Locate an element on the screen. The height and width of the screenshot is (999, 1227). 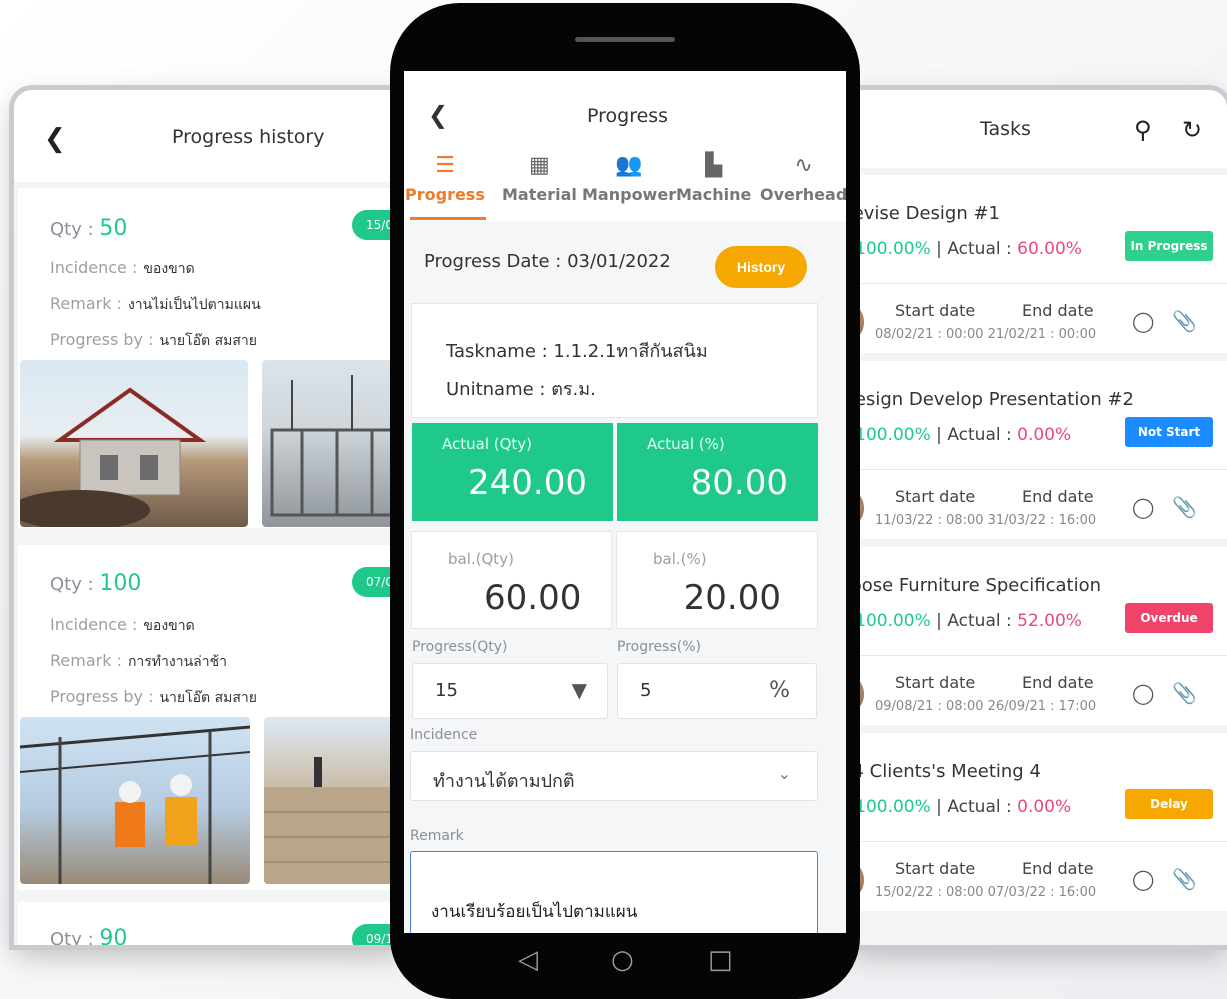
tab-label: Manpower is located at coordinates (629, 194).